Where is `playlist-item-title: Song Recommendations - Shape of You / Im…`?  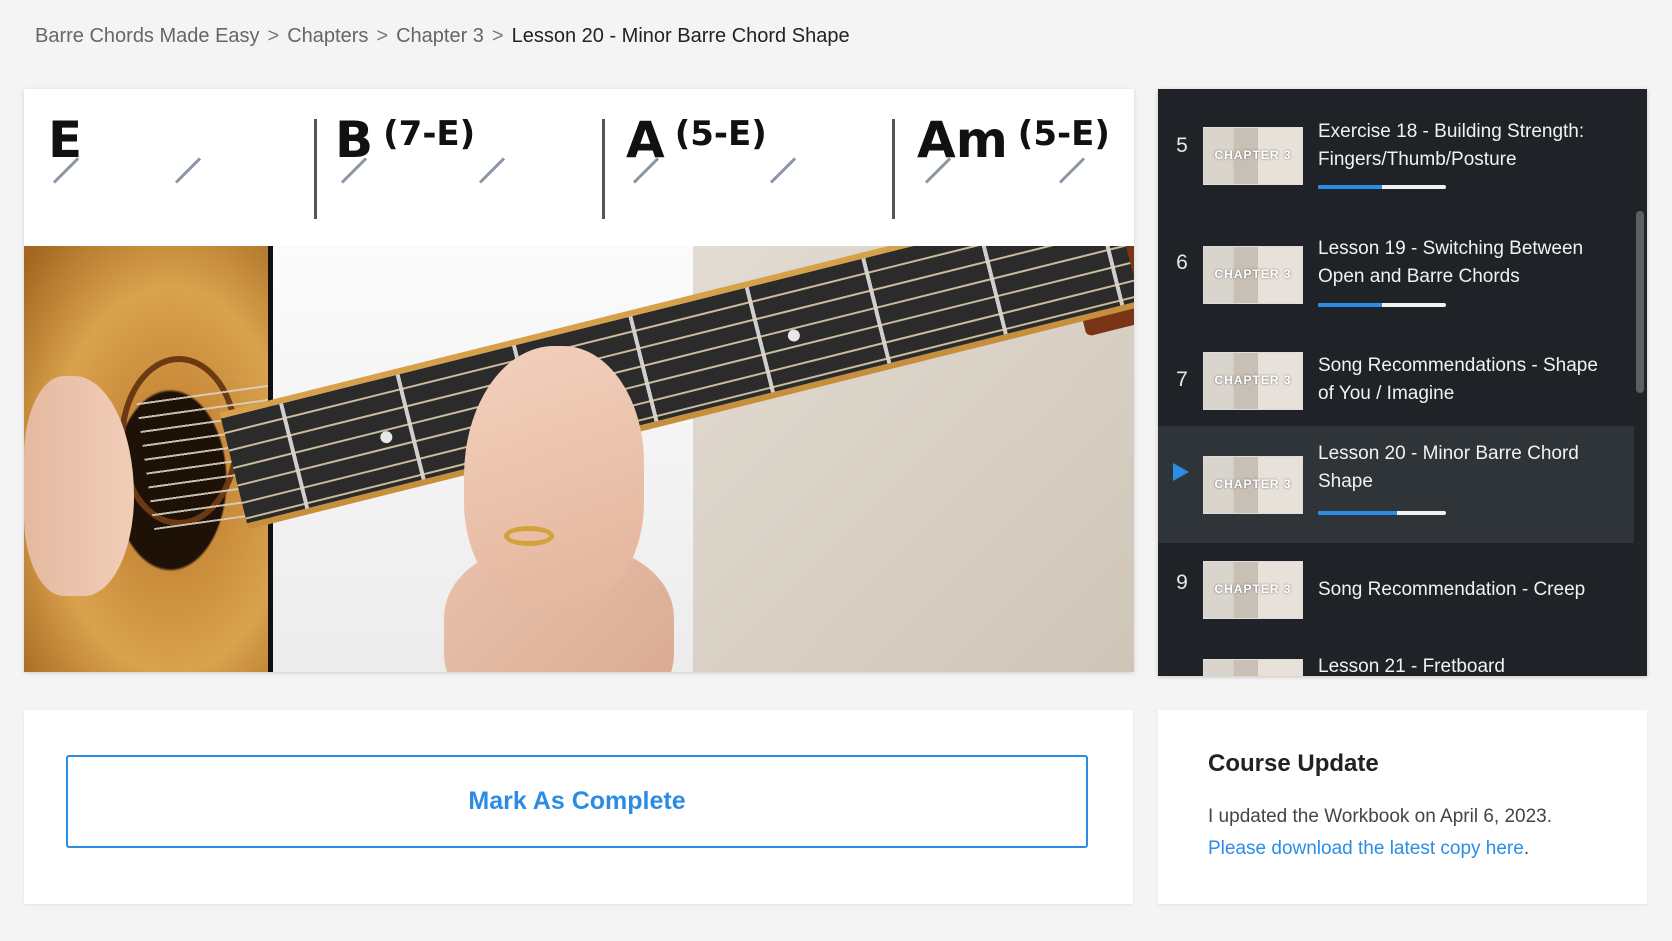
playlist-item-title: Song Recommendations - Shape of You / Im… is located at coordinates (1458, 379).